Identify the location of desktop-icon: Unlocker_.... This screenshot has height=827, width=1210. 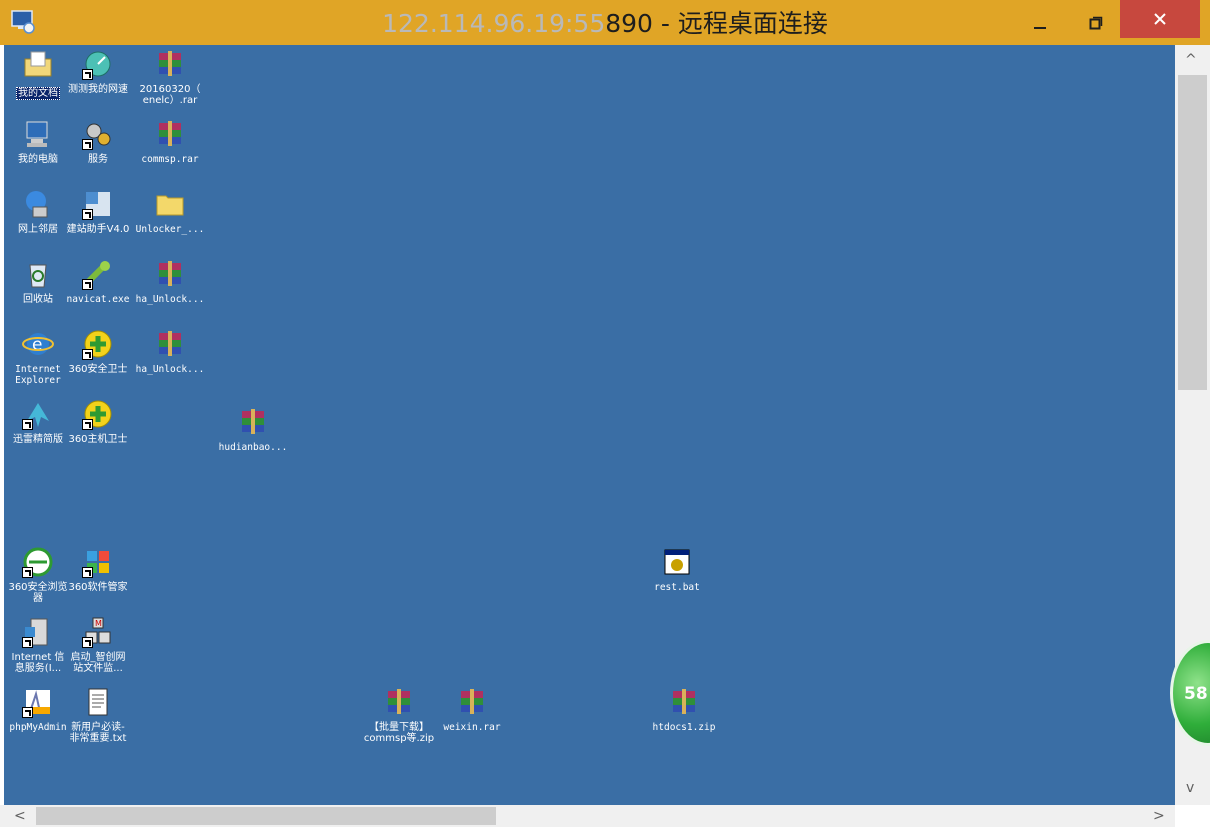
(170, 211).